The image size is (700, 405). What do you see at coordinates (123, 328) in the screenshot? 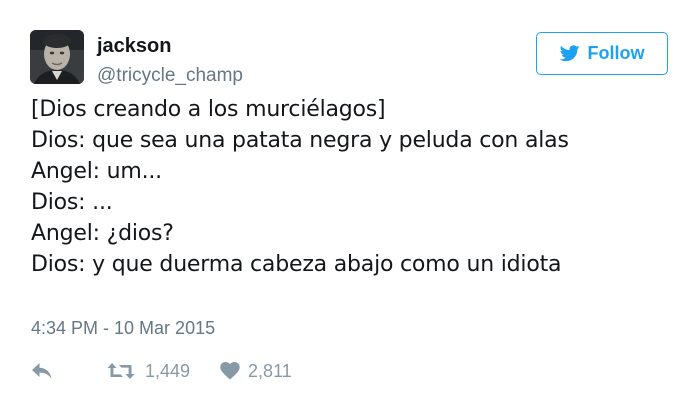
I see `tweet-timestamp: 4:34 PM - 10 Mar 2015` at bounding box center [123, 328].